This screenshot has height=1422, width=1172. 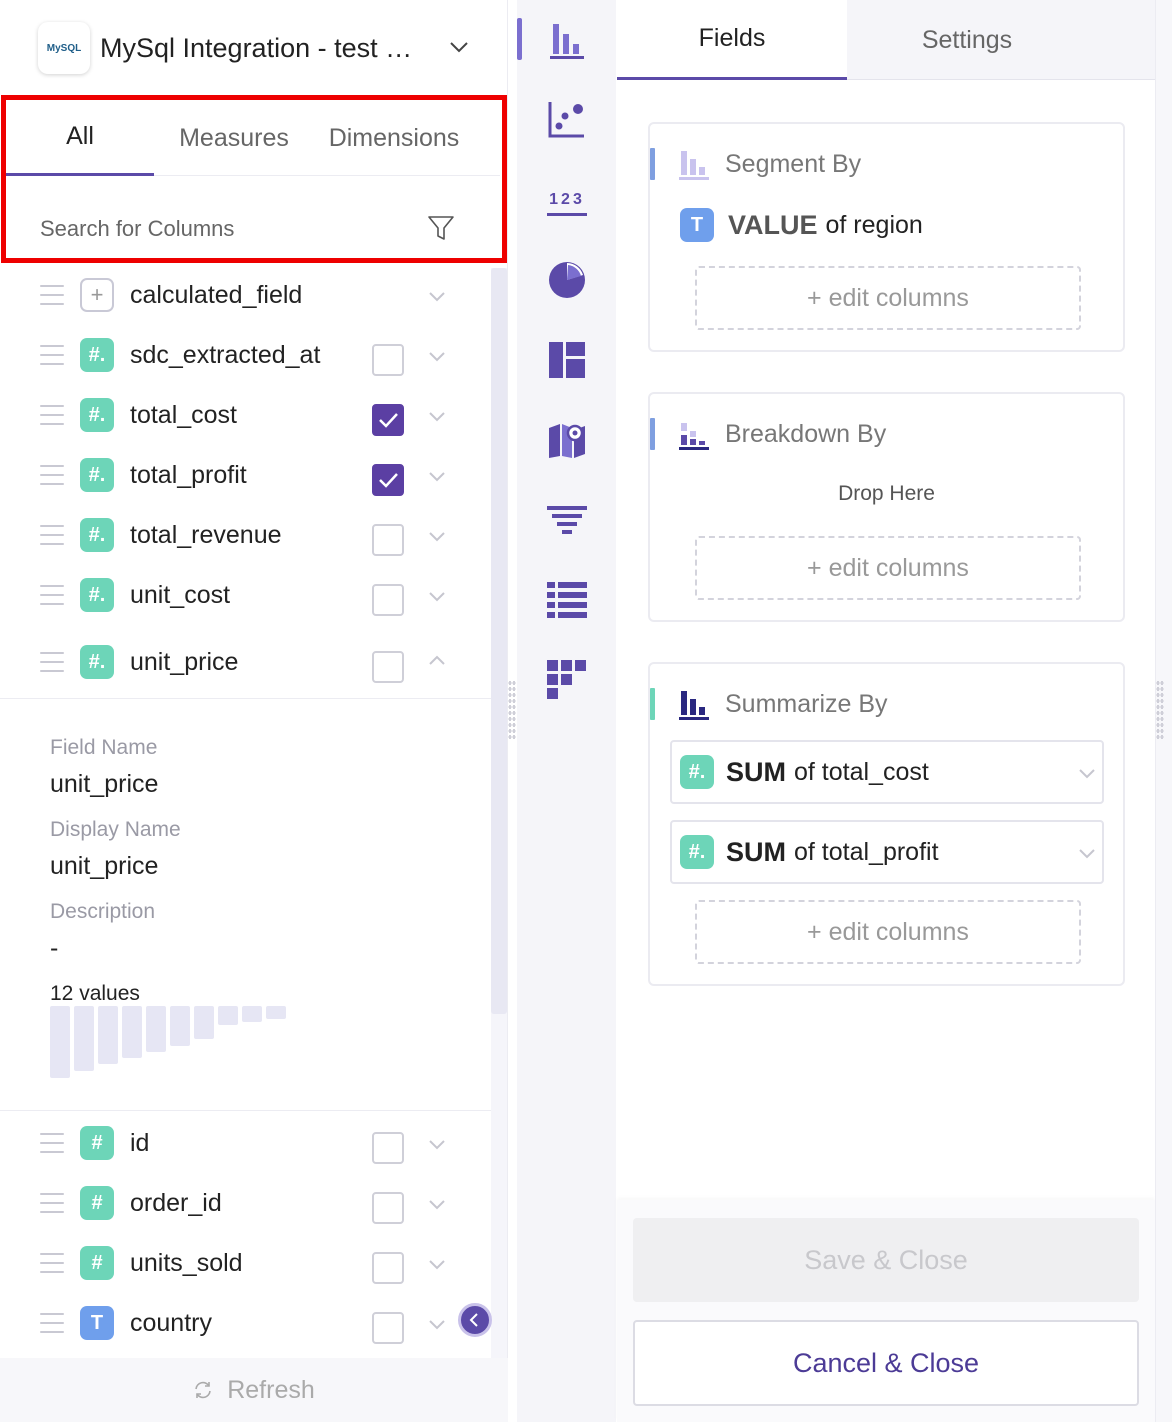 What do you see at coordinates (171, 1322) in the screenshot?
I see `field-name: country` at bounding box center [171, 1322].